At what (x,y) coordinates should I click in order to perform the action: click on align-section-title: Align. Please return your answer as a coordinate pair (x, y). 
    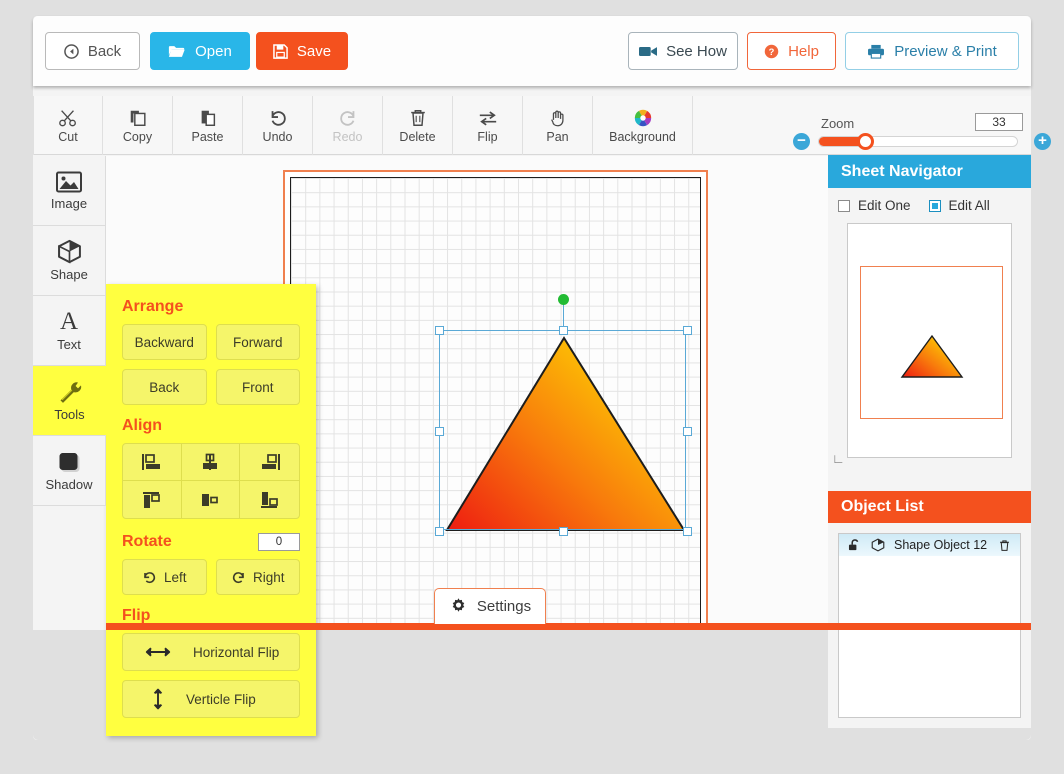
    Looking at the image, I should click on (142, 425).